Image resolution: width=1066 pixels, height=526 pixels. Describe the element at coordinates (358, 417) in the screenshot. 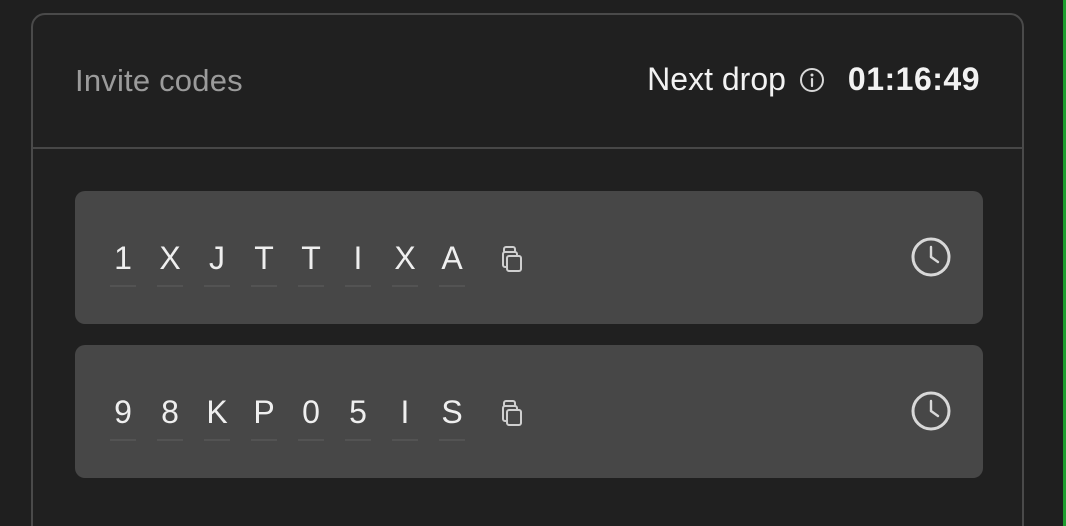

I see `code-char: 5` at that location.